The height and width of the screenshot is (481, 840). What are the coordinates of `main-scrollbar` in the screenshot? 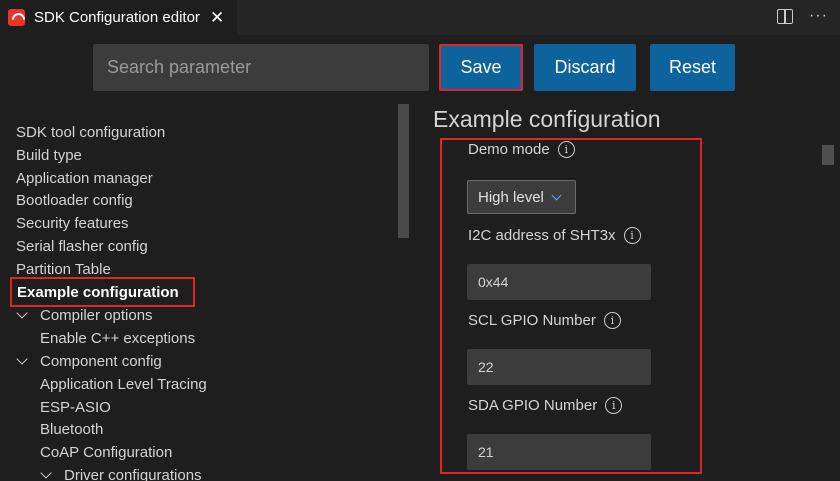 It's located at (828, 155).